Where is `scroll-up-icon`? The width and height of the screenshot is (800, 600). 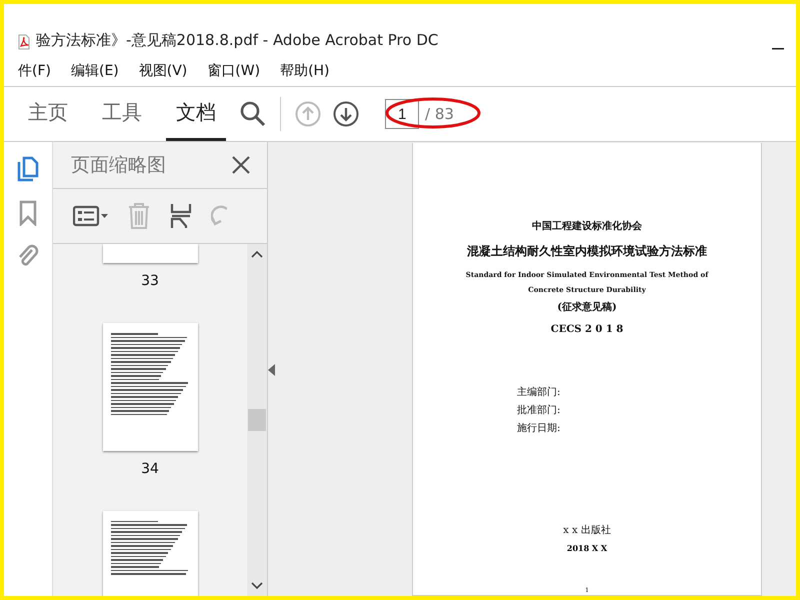 scroll-up-icon is located at coordinates (257, 254).